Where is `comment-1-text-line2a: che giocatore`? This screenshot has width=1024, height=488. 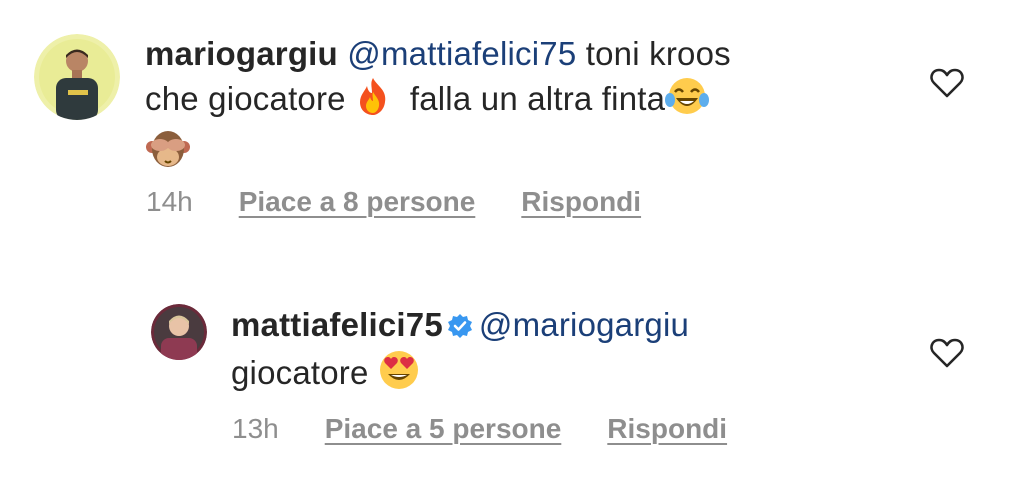
comment-1-text-line2a: che giocatore is located at coordinates (245, 98).